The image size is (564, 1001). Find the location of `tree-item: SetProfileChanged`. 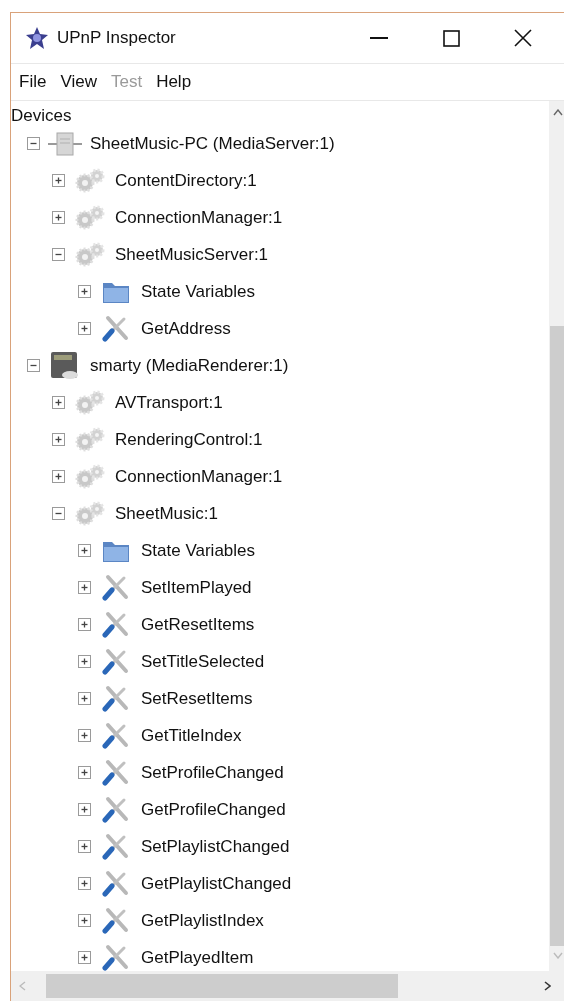

tree-item: SetProfileChanged is located at coordinates (212, 772).